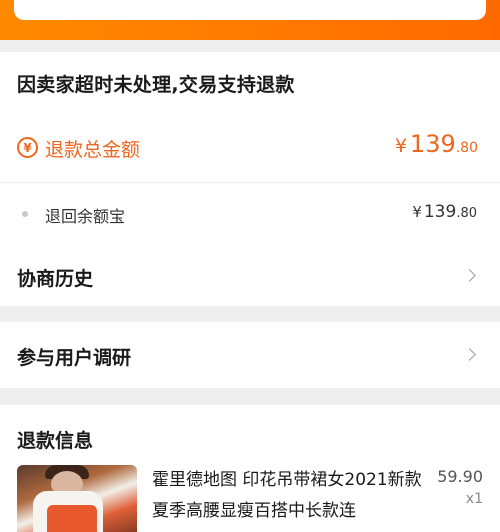  Describe the element at coordinates (250, 148) in the screenshot. I see `refund-total-row: ¥ 退款总金额 ¥139.80` at that location.